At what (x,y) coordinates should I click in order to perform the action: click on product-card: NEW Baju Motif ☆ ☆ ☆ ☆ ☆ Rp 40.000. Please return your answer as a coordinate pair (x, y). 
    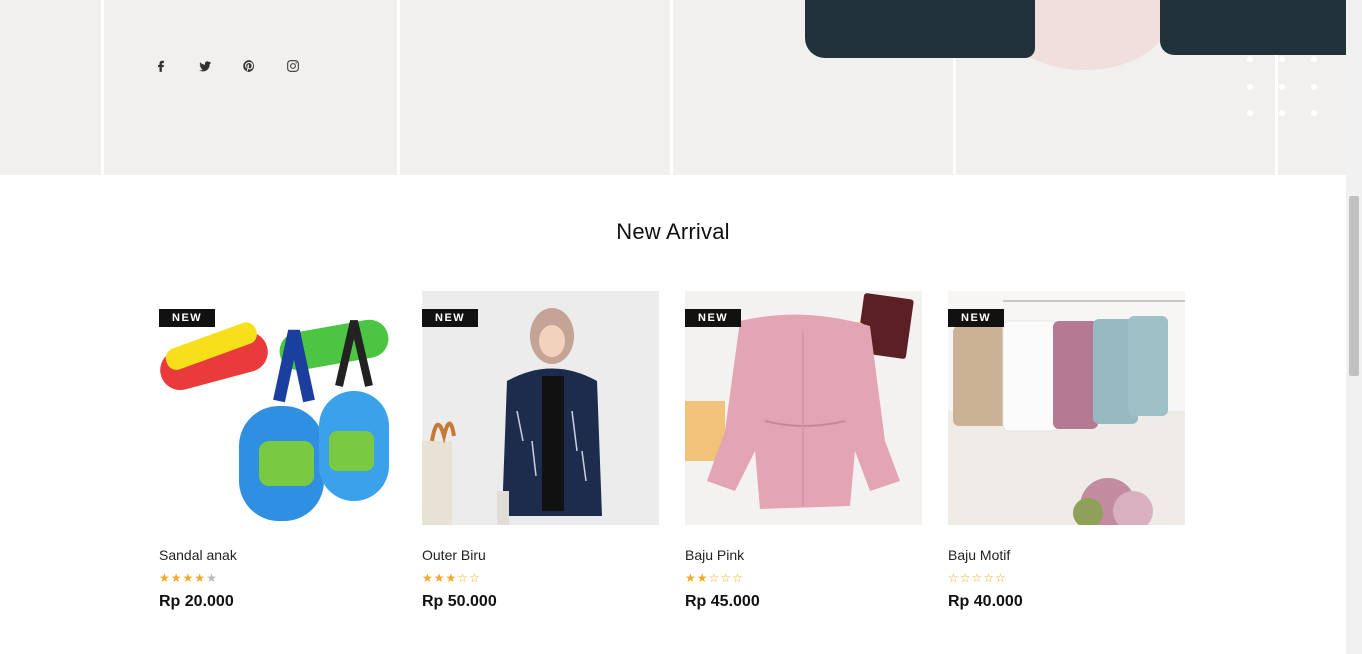
    Looking at the image, I should click on (1066, 451).